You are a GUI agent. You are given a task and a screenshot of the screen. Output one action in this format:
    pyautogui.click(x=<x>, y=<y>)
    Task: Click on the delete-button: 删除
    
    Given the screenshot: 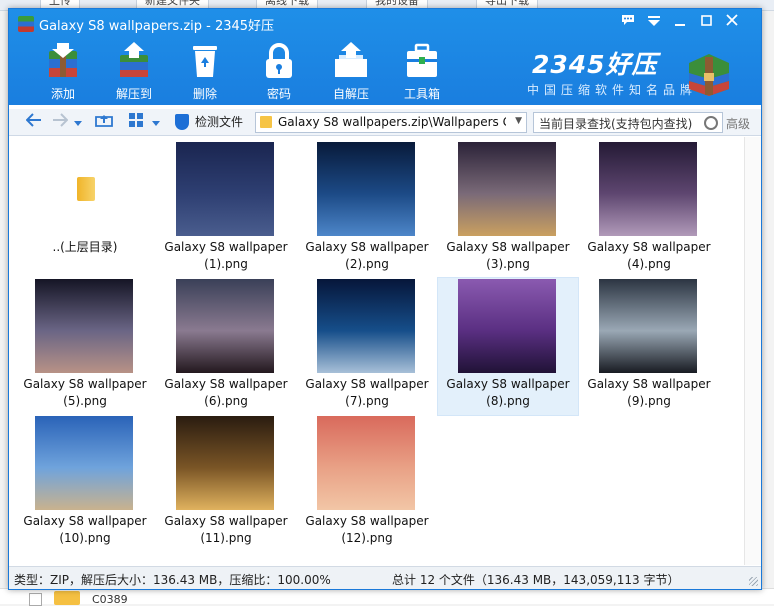 What is the action you would take?
    pyautogui.click(x=205, y=70)
    